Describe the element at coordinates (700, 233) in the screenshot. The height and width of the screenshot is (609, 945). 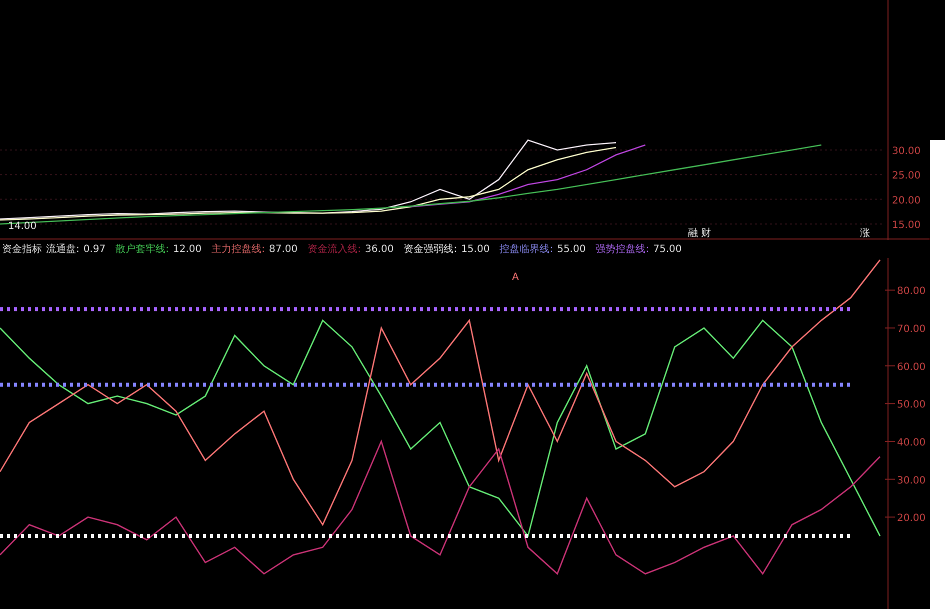
I see `chart-marker-label: 融 财` at that location.